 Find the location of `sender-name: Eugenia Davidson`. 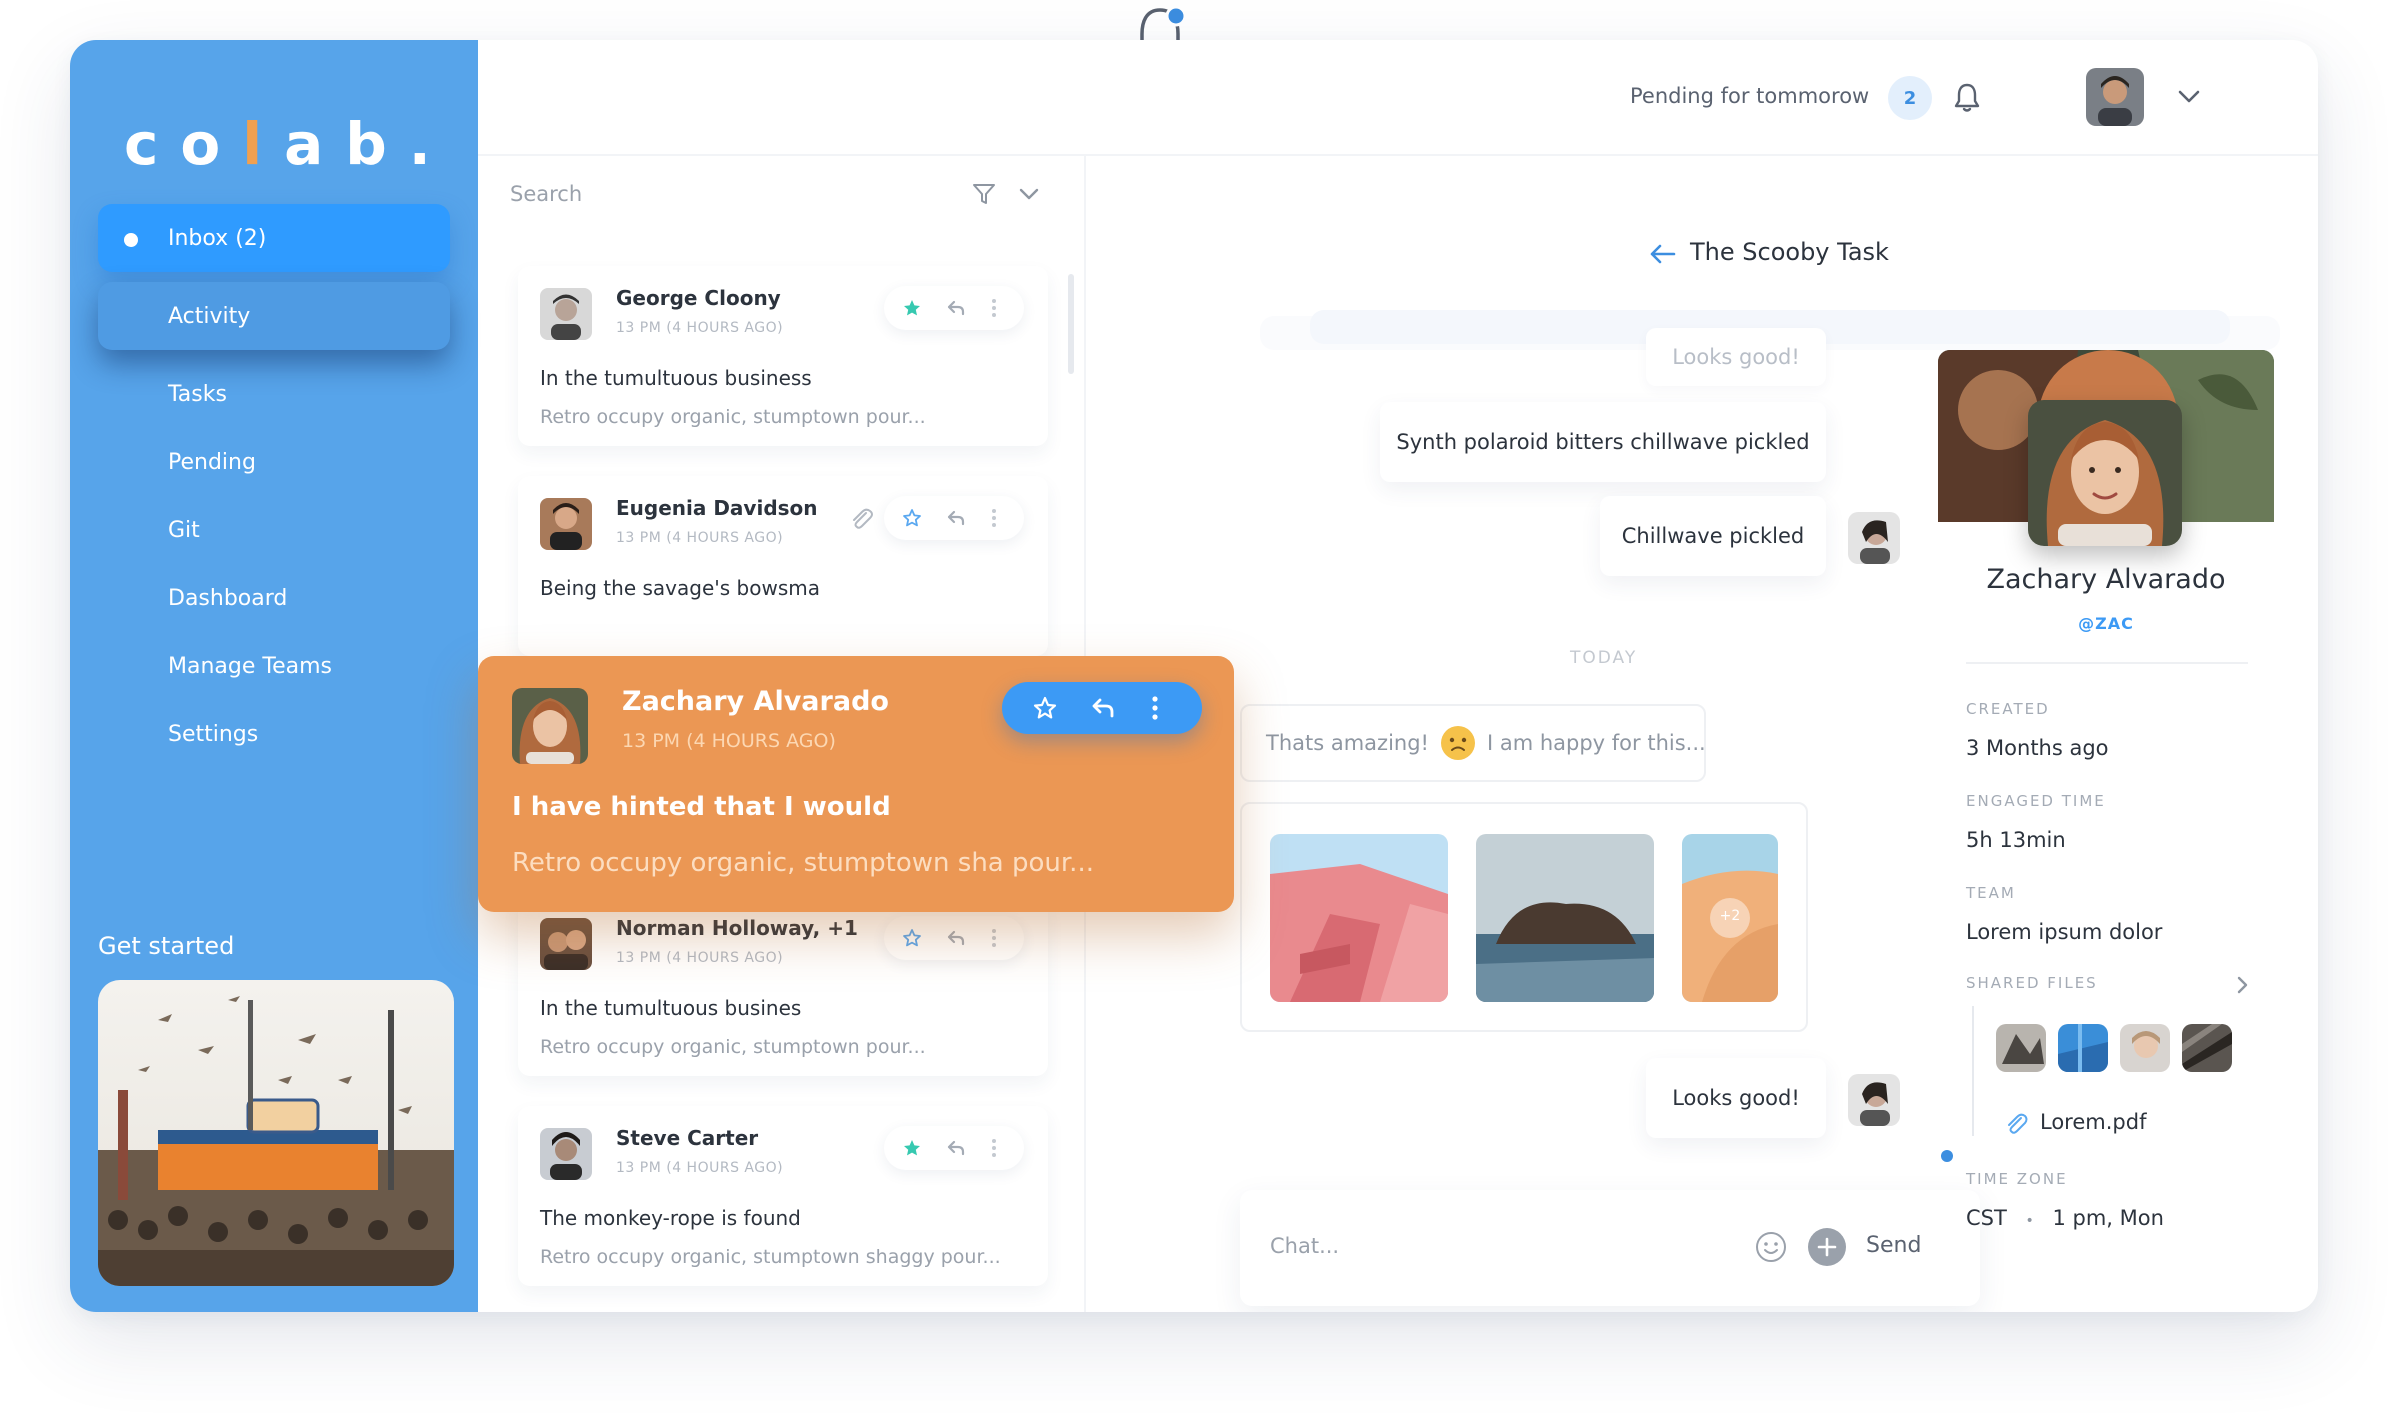

sender-name: Eugenia Davidson is located at coordinates (717, 508).